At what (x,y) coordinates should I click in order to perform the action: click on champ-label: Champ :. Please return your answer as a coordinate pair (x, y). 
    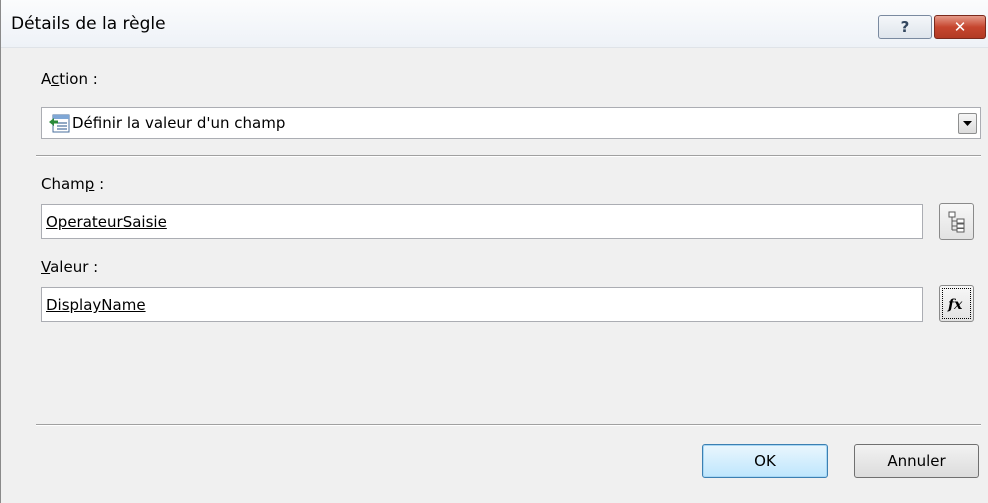
    Looking at the image, I should click on (72, 184).